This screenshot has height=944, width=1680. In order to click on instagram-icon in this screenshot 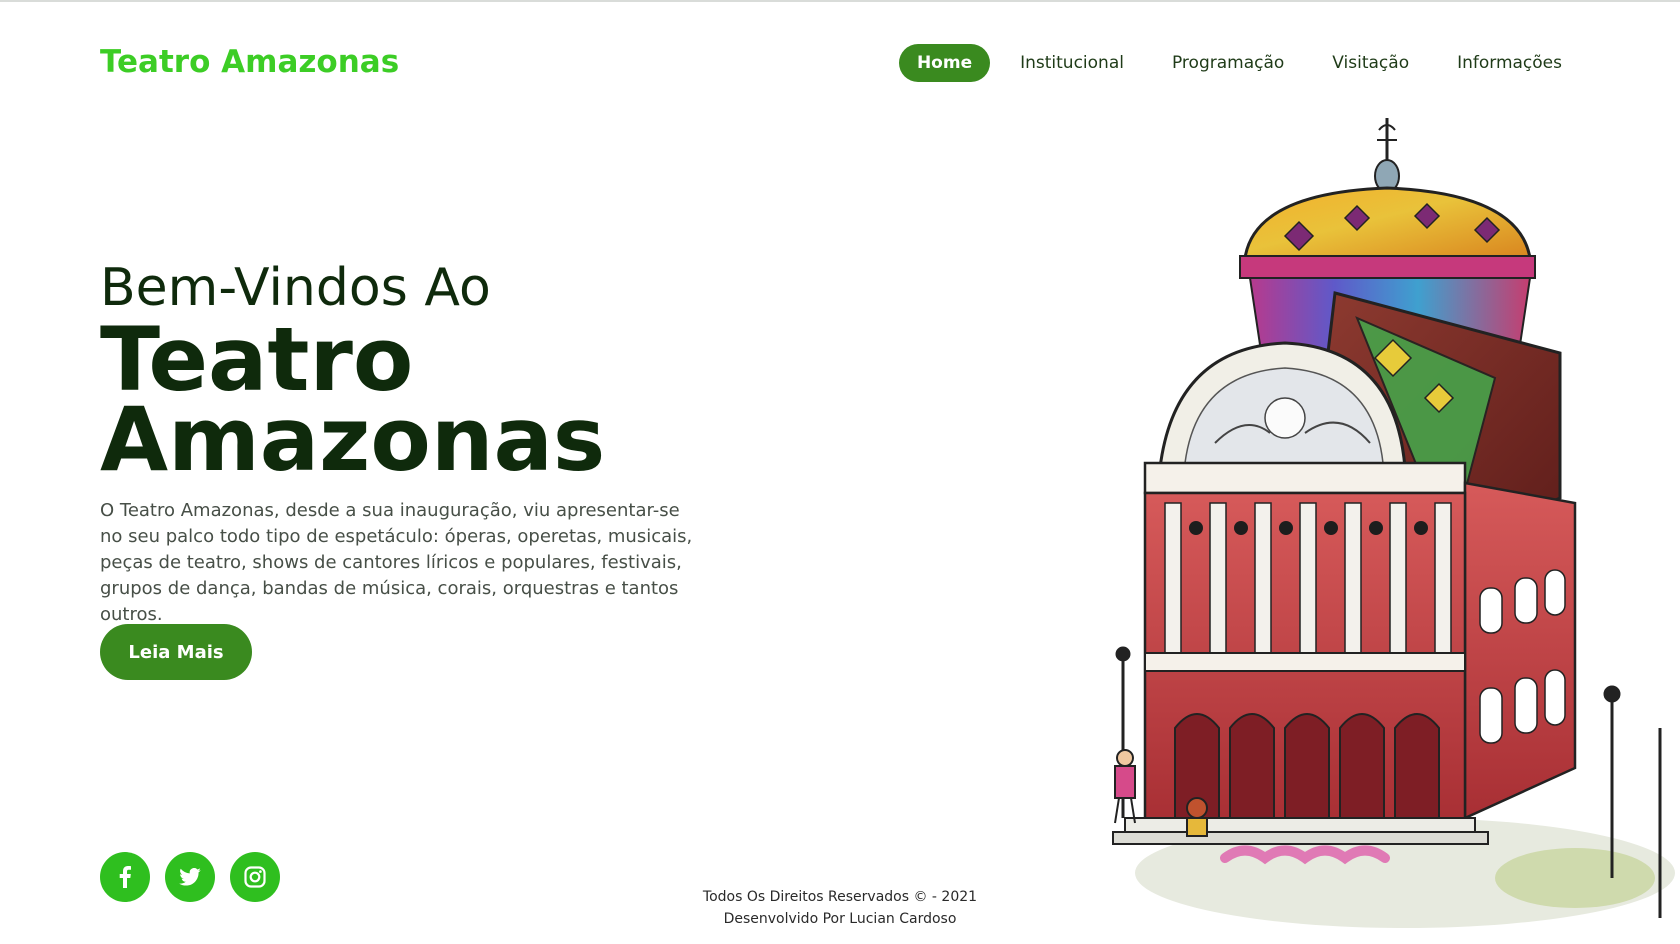, I will do `click(255, 877)`.